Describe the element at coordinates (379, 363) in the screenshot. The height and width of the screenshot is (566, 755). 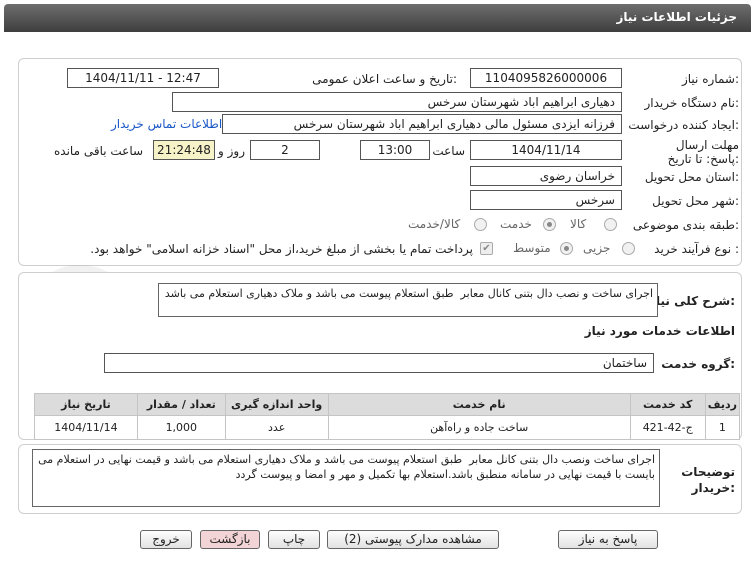
I see `service-group-field: ساختمان` at that location.